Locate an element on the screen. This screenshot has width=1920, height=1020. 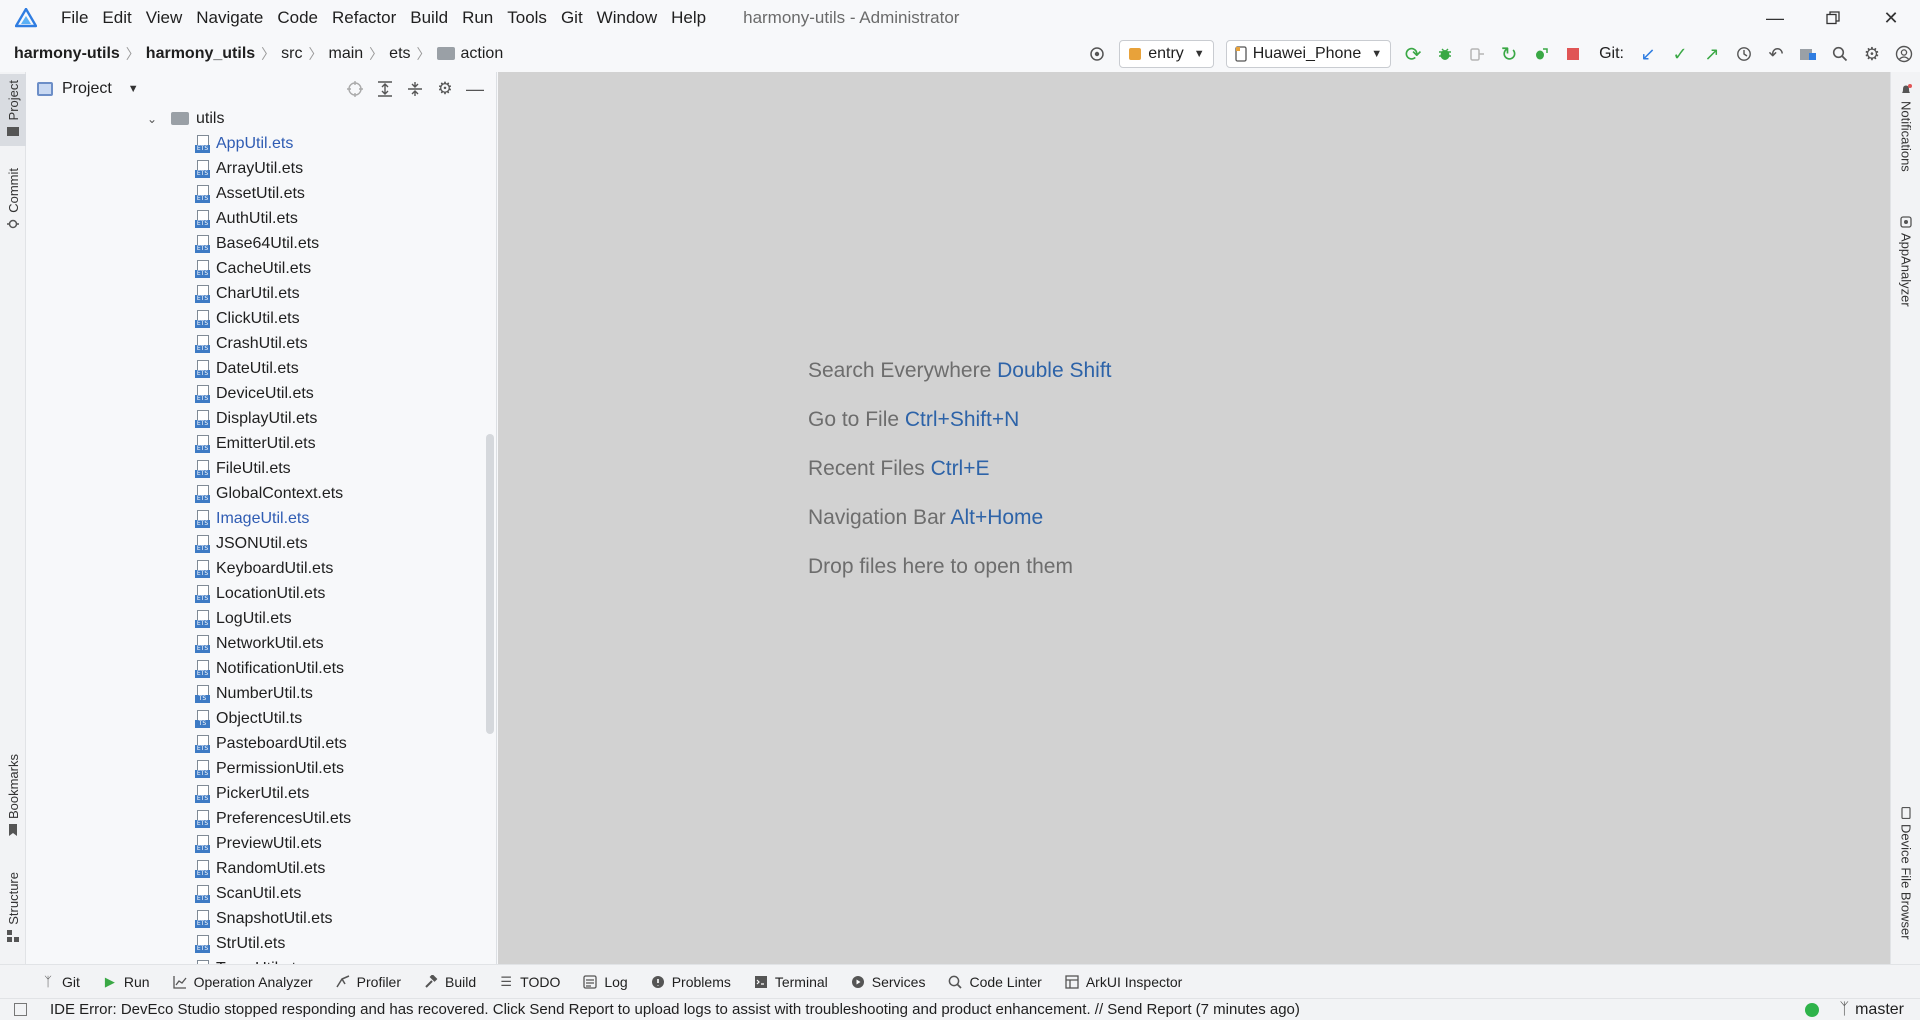
tree-file: ETS StrUtil.ets is located at coordinates (261, 943).